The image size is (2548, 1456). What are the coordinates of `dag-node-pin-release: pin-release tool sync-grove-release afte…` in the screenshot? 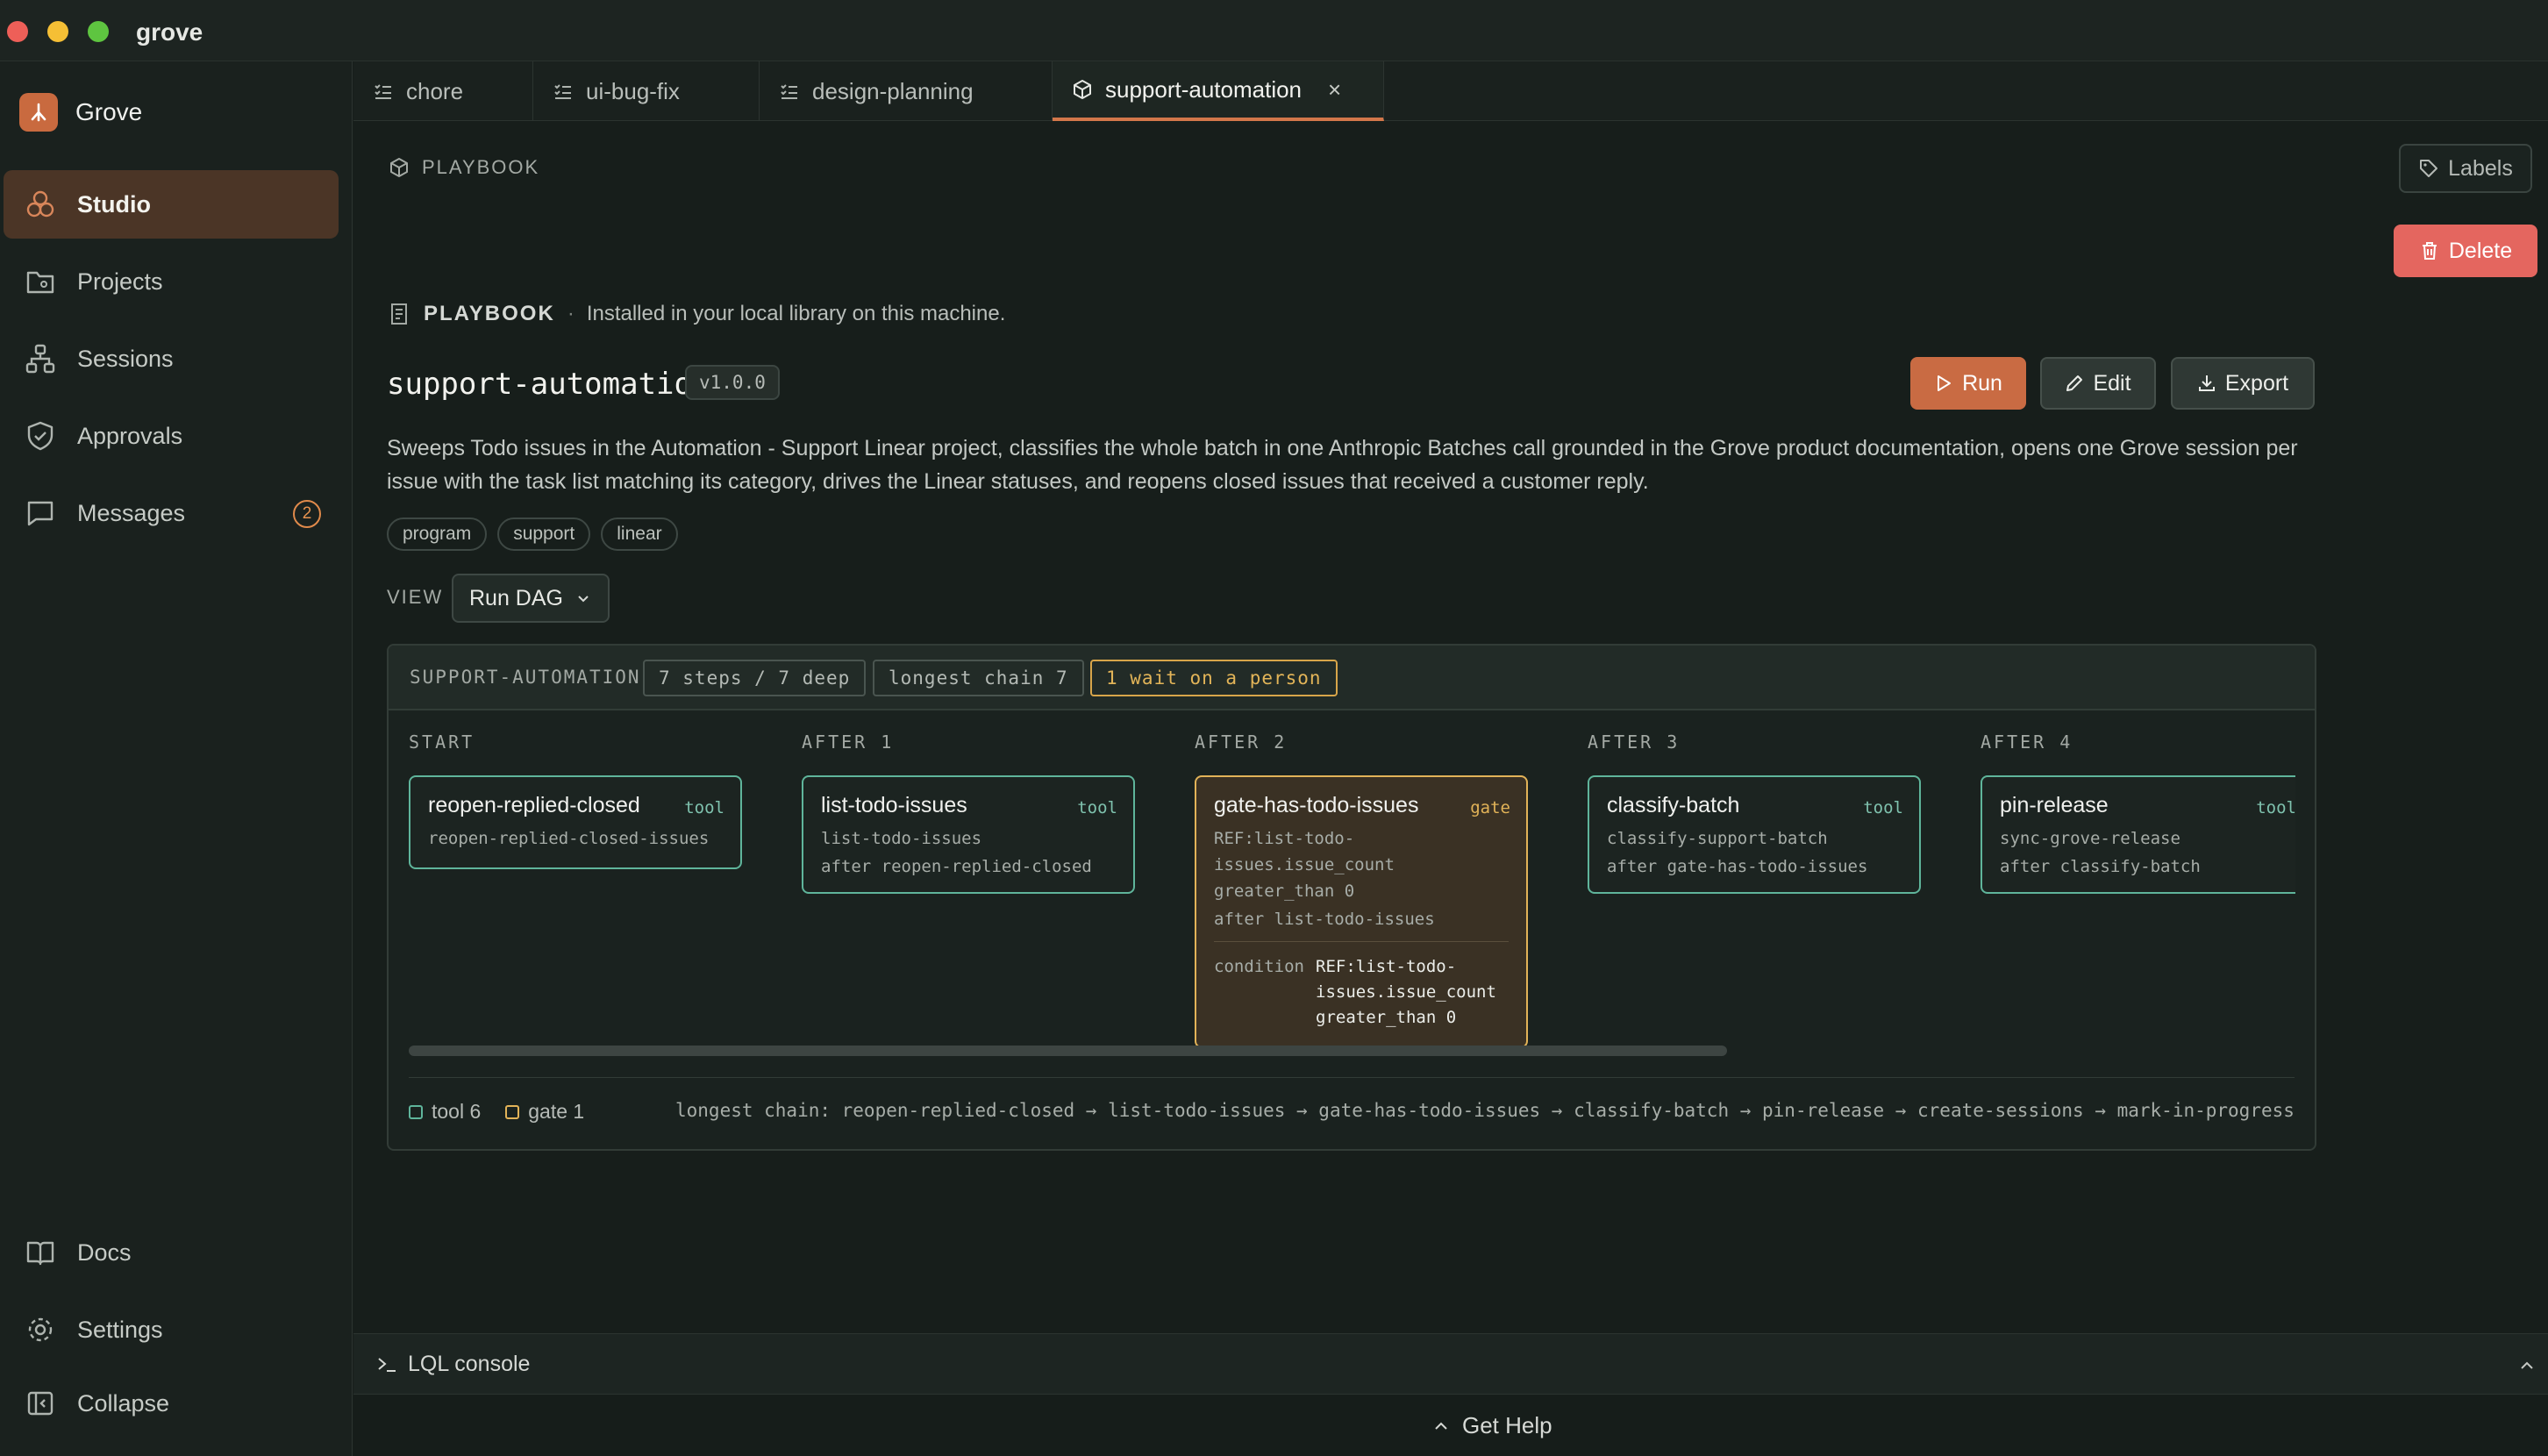 It's located at (2138, 834).